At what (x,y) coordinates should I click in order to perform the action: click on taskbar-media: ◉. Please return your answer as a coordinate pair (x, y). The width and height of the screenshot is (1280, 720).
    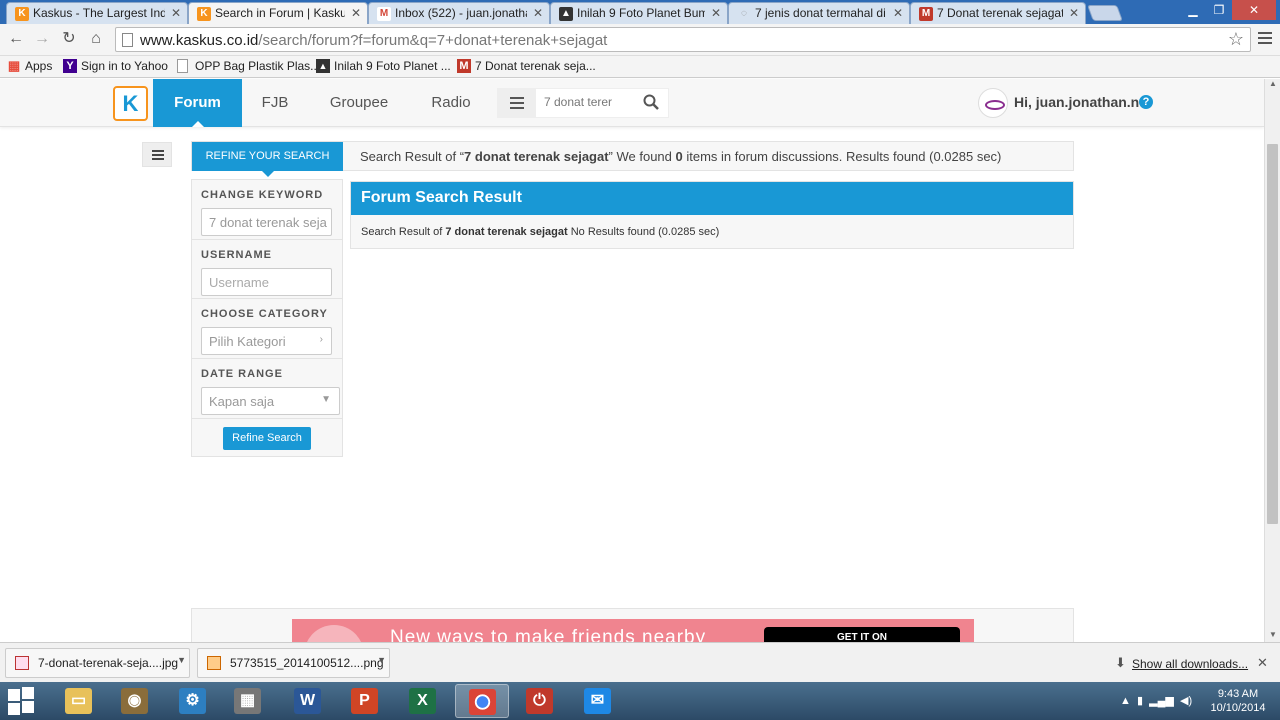
    Looking at the image, I should click on (135, 701).